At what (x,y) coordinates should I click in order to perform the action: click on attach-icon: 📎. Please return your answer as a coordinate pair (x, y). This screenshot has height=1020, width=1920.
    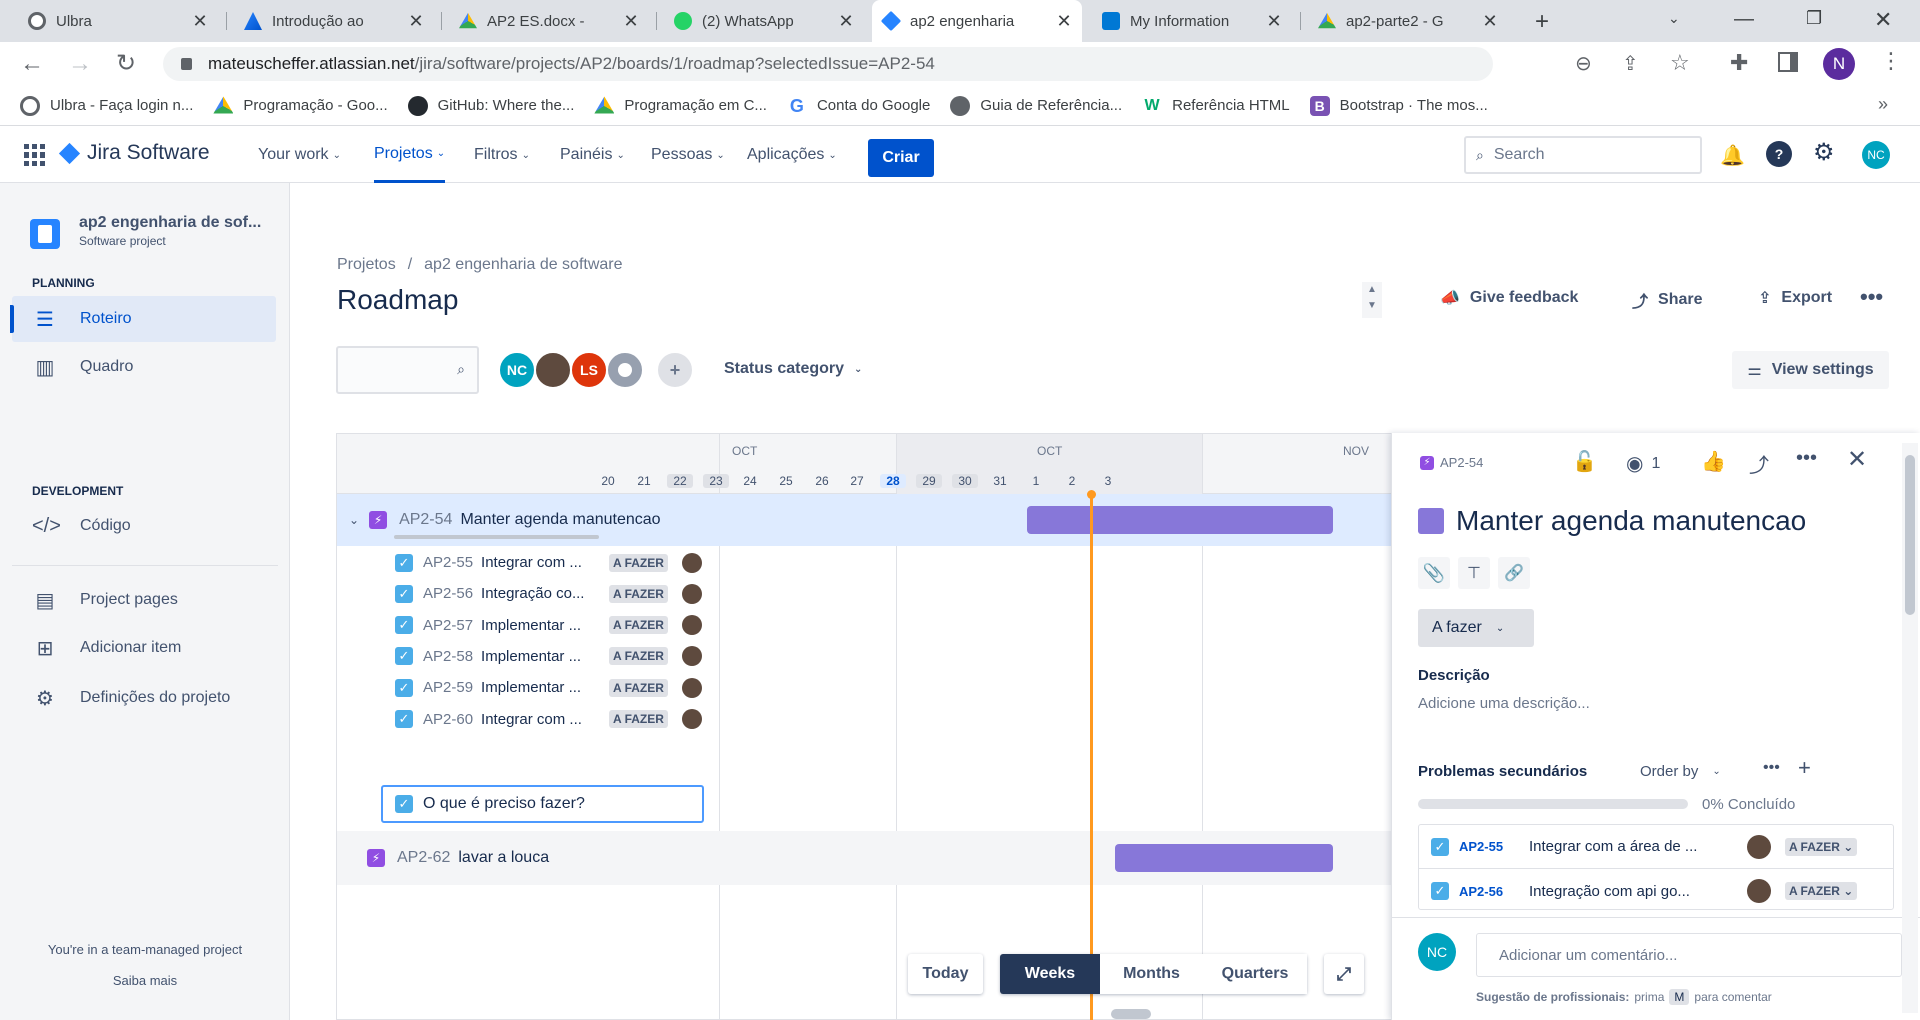
    Looking at the image, I should click on (1434, 573).